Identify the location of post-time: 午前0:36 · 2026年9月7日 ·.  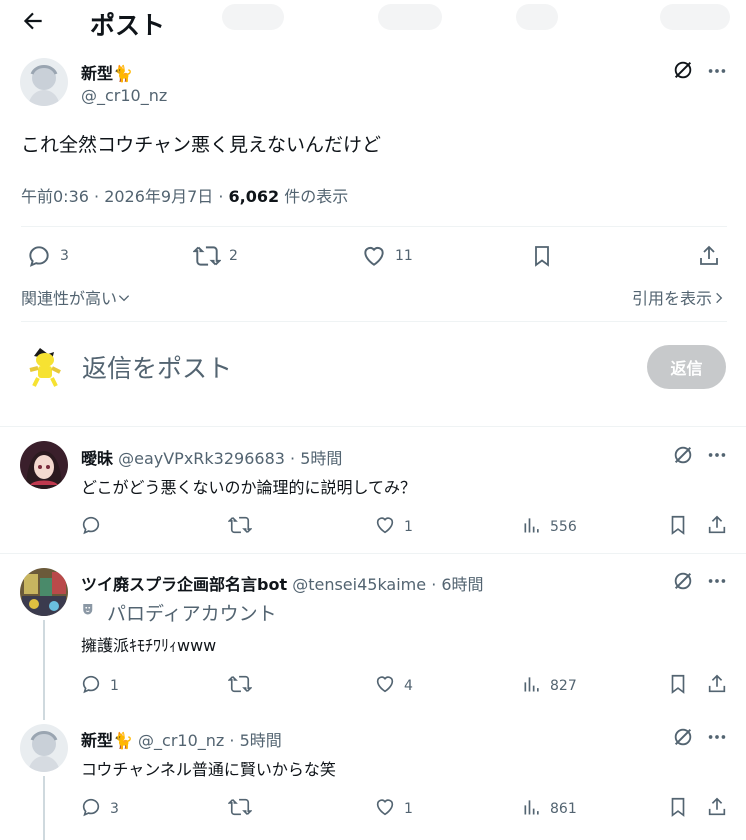
(125, 196).